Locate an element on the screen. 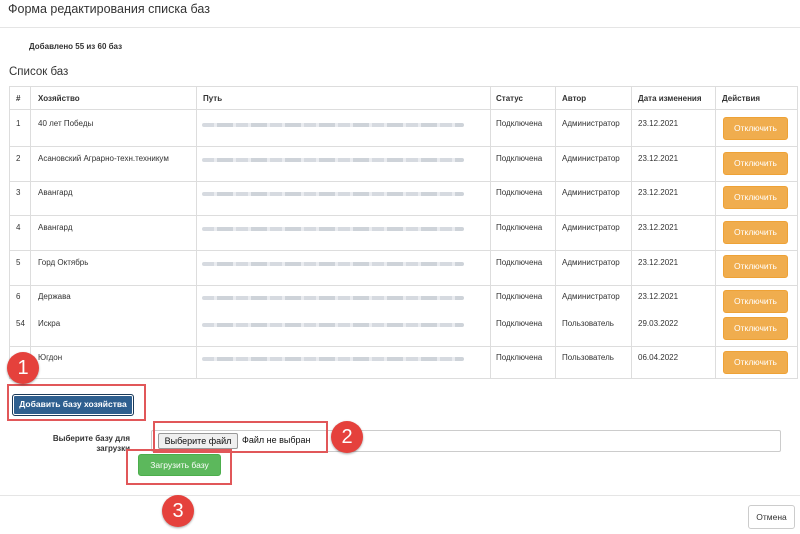 The height and width of the screenshot is (534, 800). column-header-date: Дата изменения is located at coordinates (670, 98).